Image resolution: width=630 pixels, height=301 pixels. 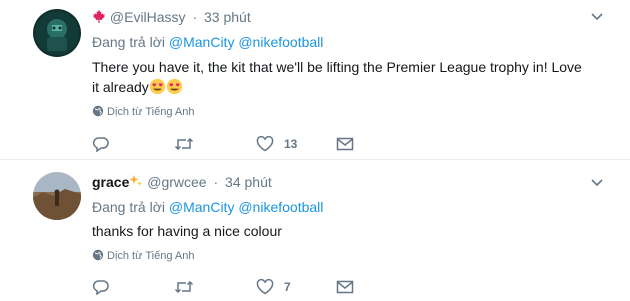 I want to click on tweet-text-body: thanks for having a nice colour, so click(x=187, y=231).